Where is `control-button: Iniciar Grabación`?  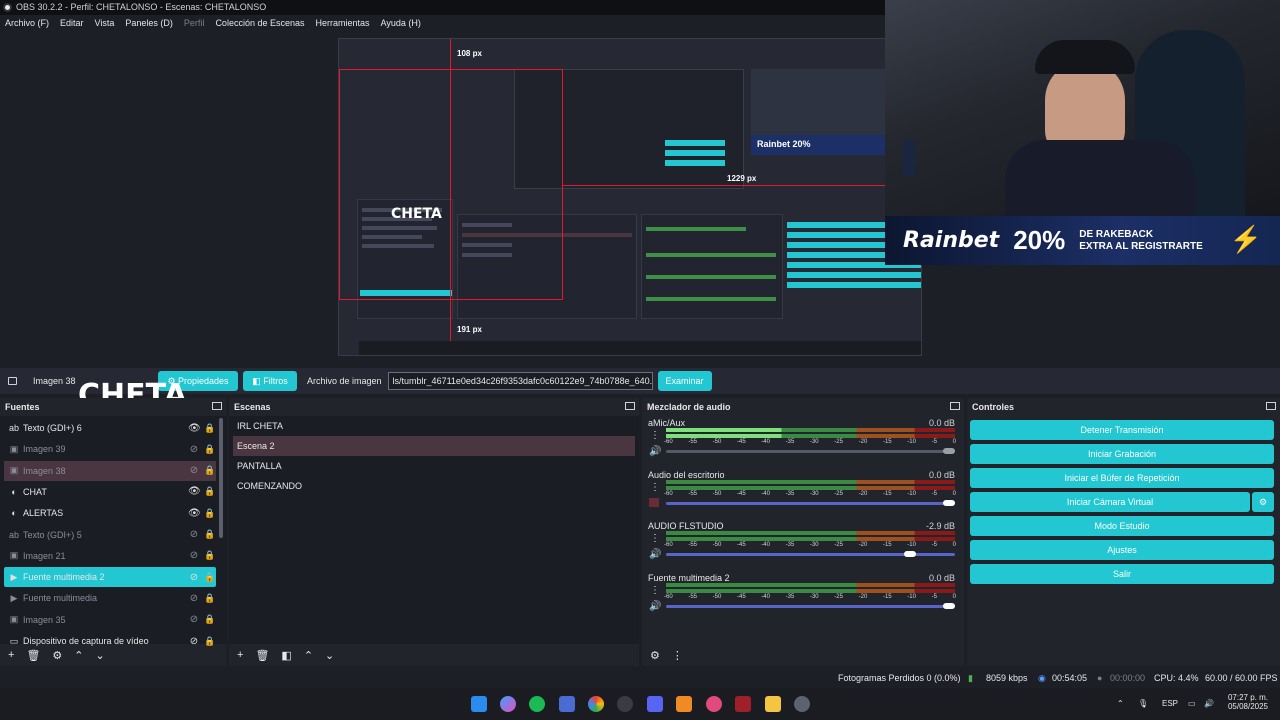 control-button: Iniciar Grabación is located at coordinates (1122, 454).